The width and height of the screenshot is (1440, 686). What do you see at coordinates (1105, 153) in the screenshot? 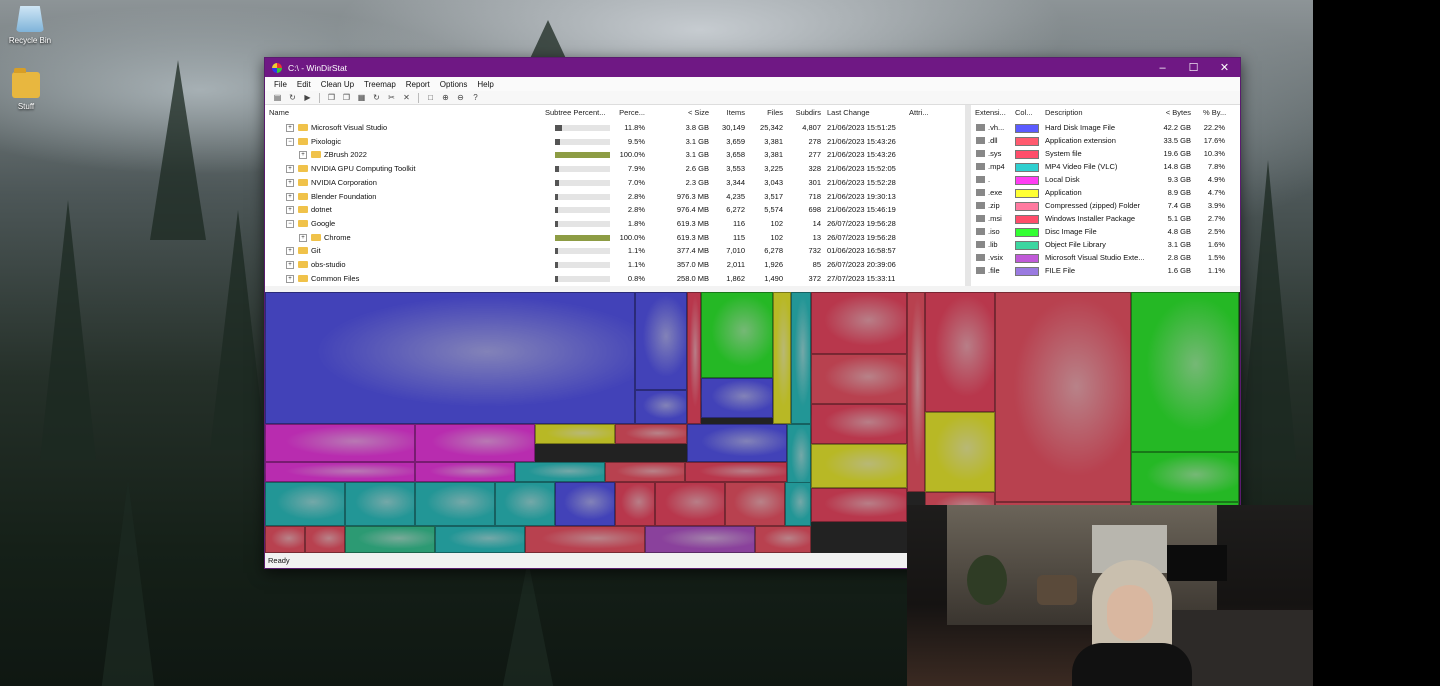
I see `extension-row: .sys System file 19.6 GB 10.3%` at bounding box center [1105, 153].